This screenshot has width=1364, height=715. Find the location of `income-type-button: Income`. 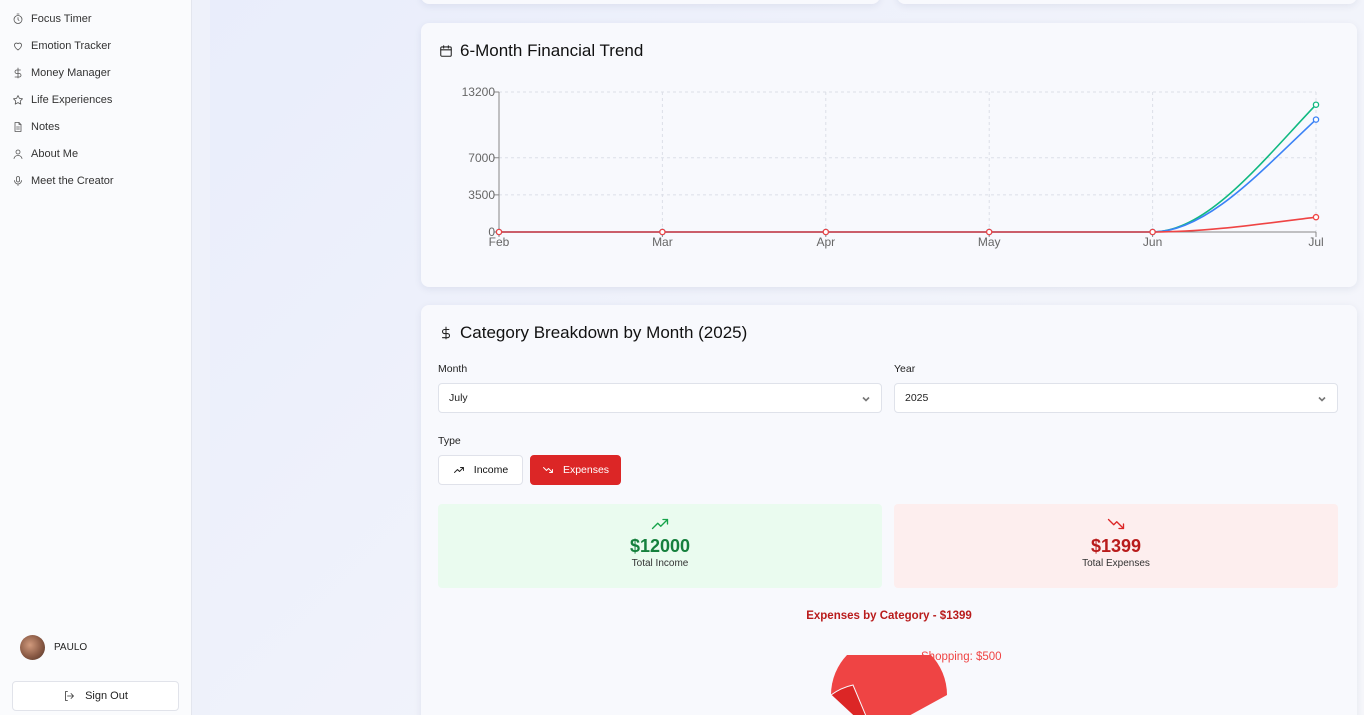

income-type-button: Income is located at coordinates (480, 470).